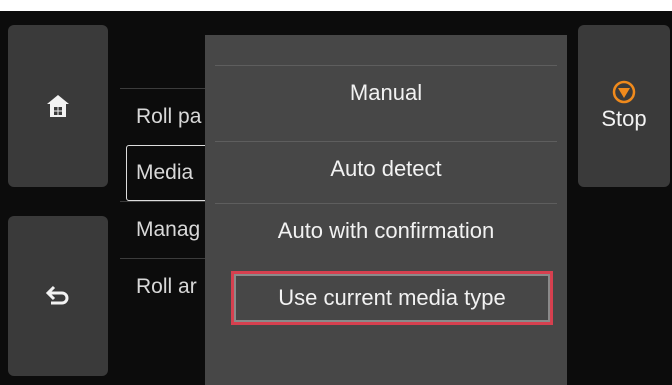 This screenshot has height=385, width=672. I want to click on menu-item-manage: Manag, so click(165, 229).